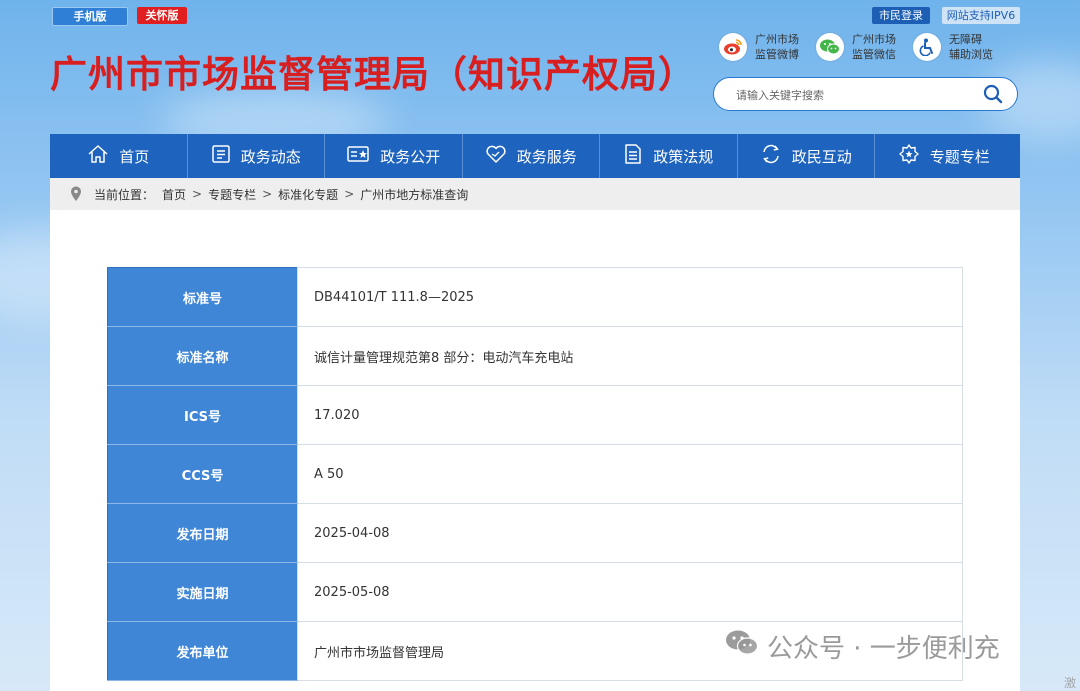  Describe the element at coordinates (759, 47) in the screenshot. I see `weibo-link: 广州市场 监管微博` at that location.